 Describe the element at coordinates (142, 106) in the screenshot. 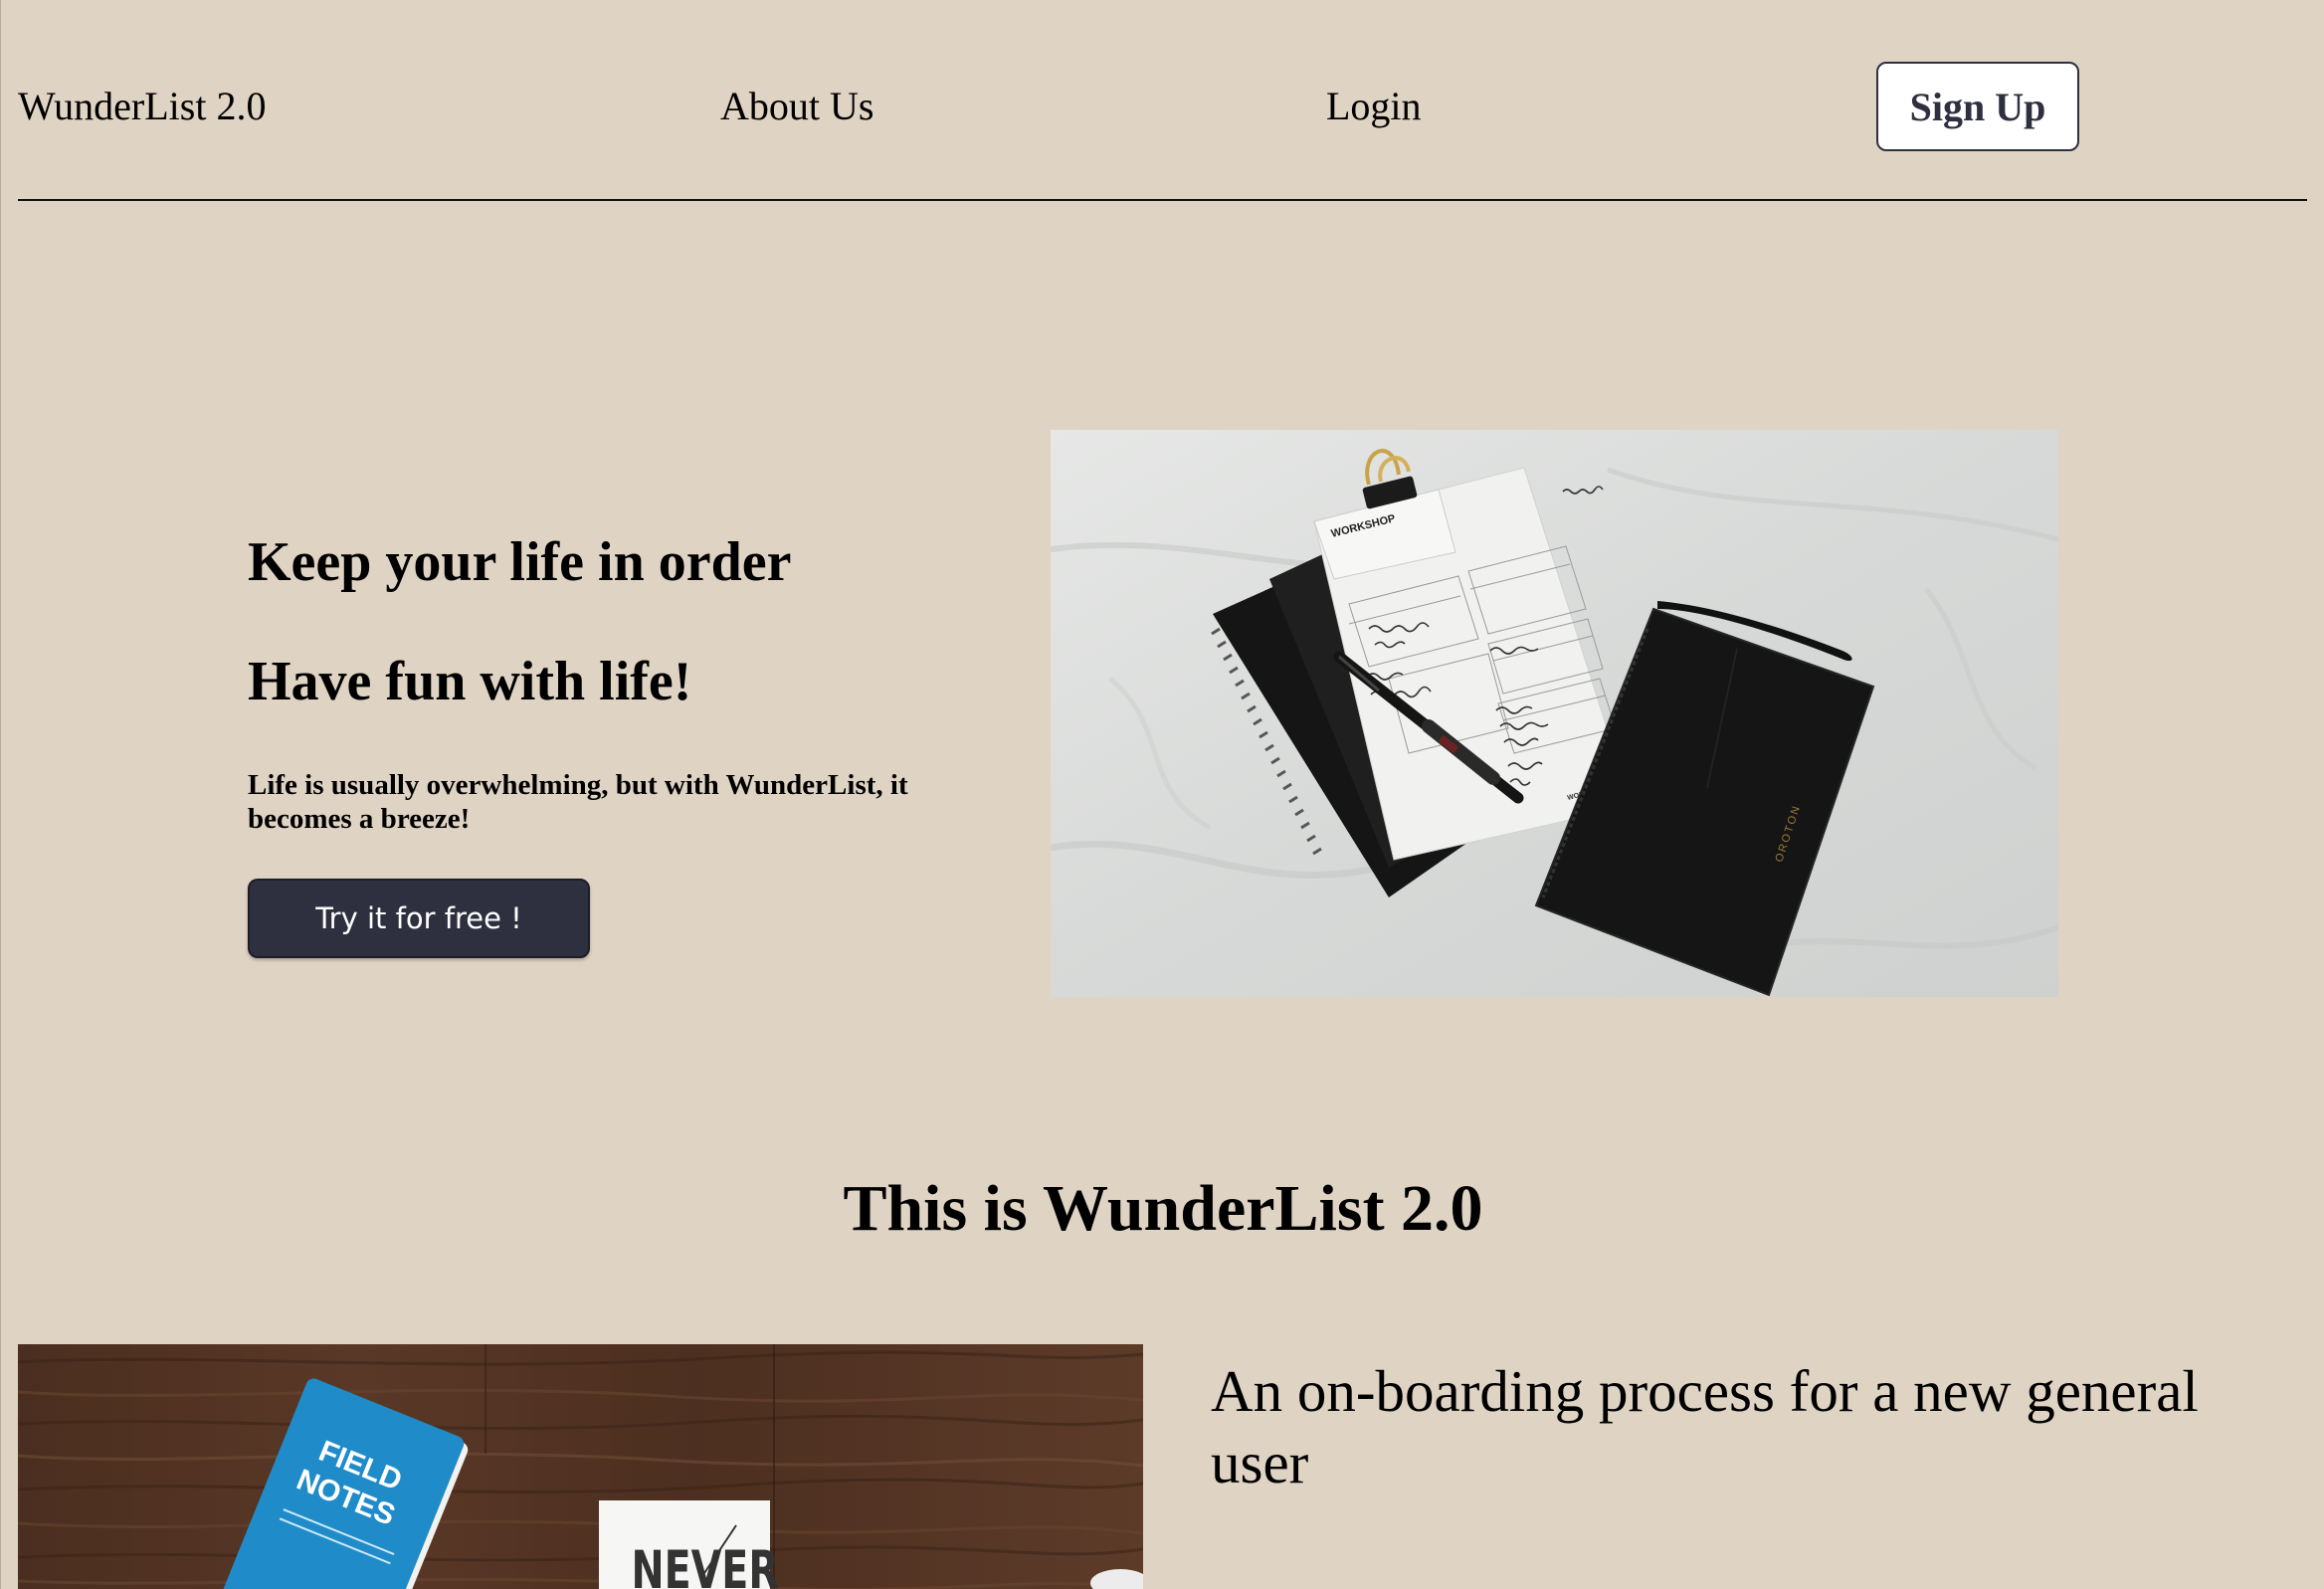

I see `logo-link: WunderList 2.0` at that location.